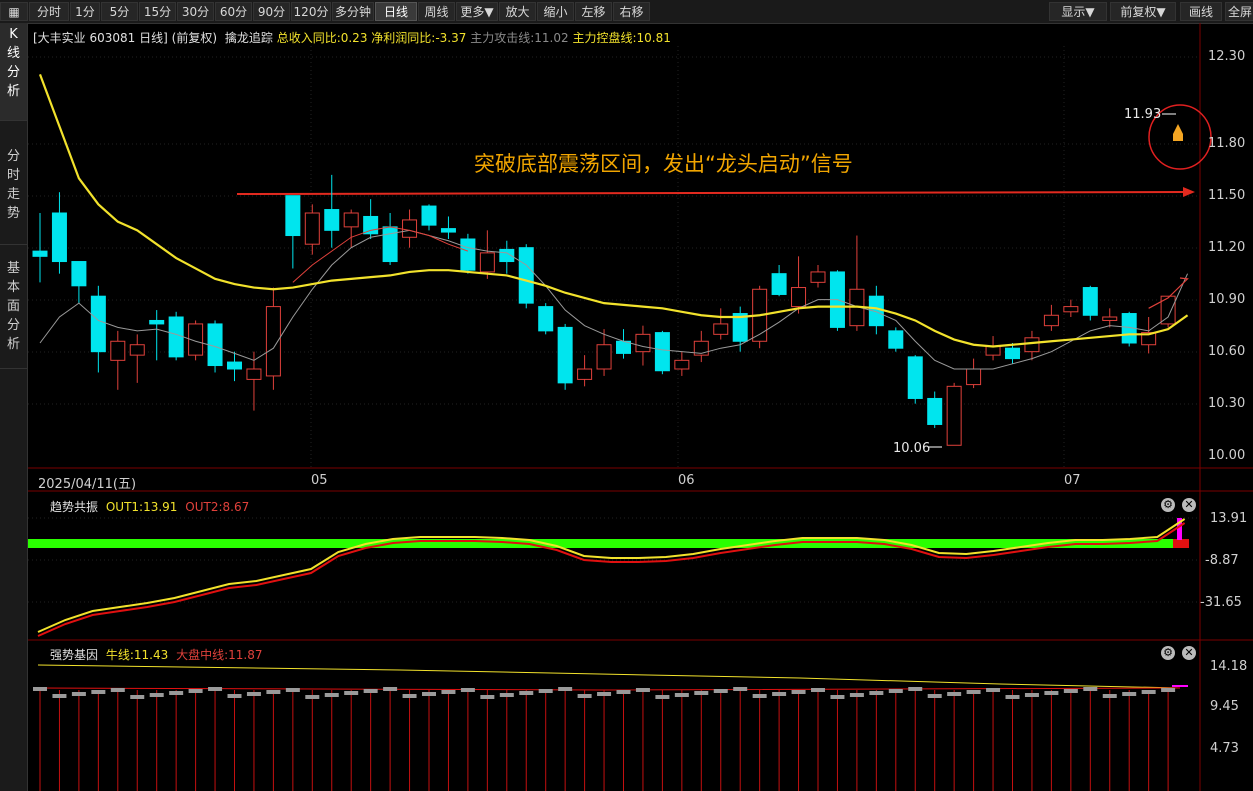 This screenshot has width=1253, height=791. I want to click on price-tick: 10.90, so click(1227, 299).